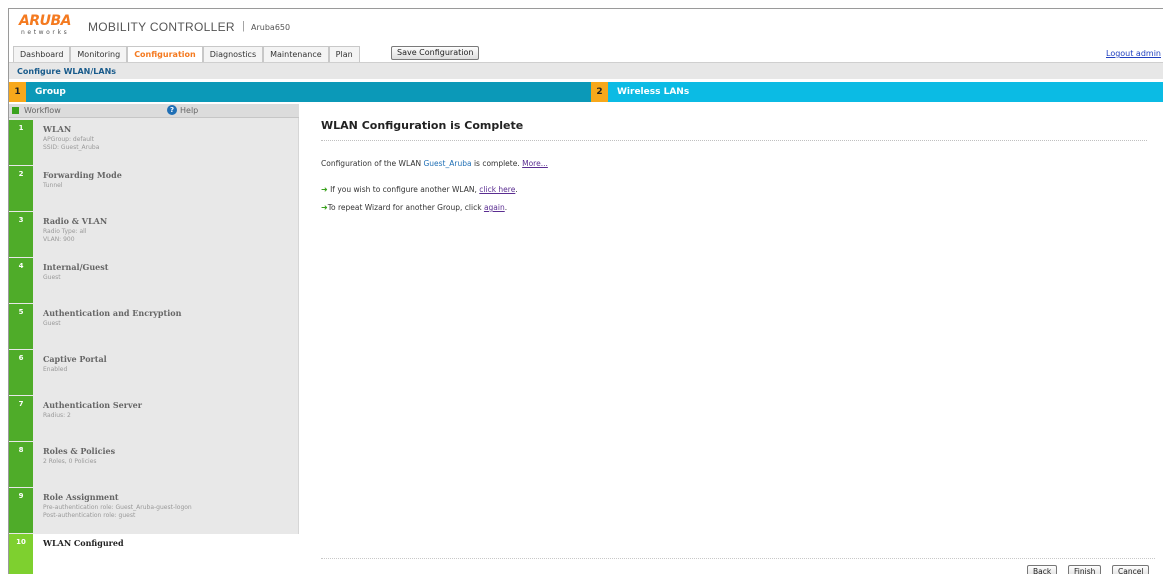  What do you see at coordinates (75, 359) in the screenshot?
I see `step-title: Captive Portal` at bounding box center [75, 359].